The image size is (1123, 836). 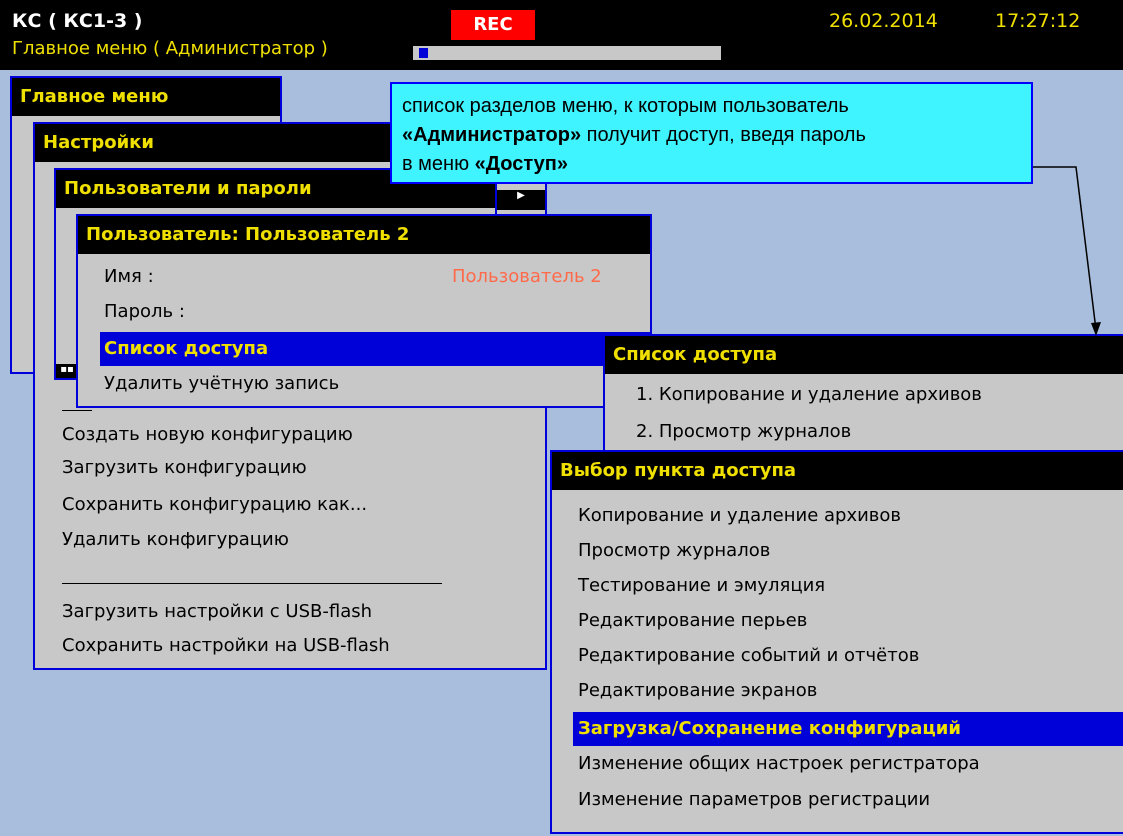 I want to click on callout-arrow, so click(x=1067, y=251).